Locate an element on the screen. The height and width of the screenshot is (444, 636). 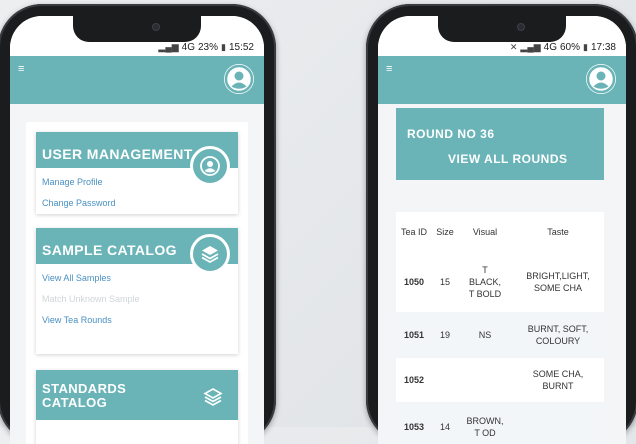
view-all-rounds-link: VIEW ALL ROUNDS is located at coordinates (508, 159).